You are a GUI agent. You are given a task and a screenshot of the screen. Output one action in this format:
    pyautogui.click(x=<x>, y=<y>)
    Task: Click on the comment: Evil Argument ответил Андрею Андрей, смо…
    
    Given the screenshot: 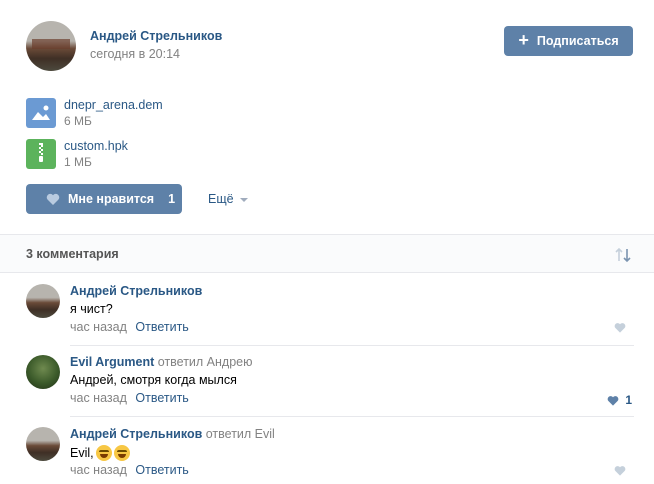 What is the action you would take?
    pyautogui.click(x=330, y=390)
    